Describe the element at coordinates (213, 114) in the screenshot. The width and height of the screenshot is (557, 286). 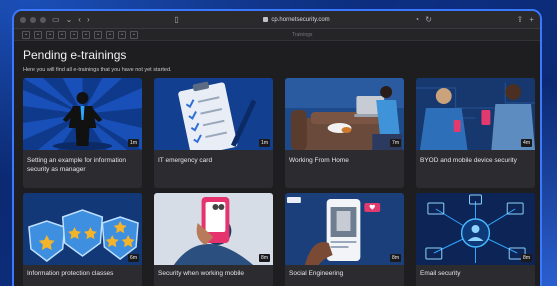
I see `checklist-illustration: 1m` at that location.